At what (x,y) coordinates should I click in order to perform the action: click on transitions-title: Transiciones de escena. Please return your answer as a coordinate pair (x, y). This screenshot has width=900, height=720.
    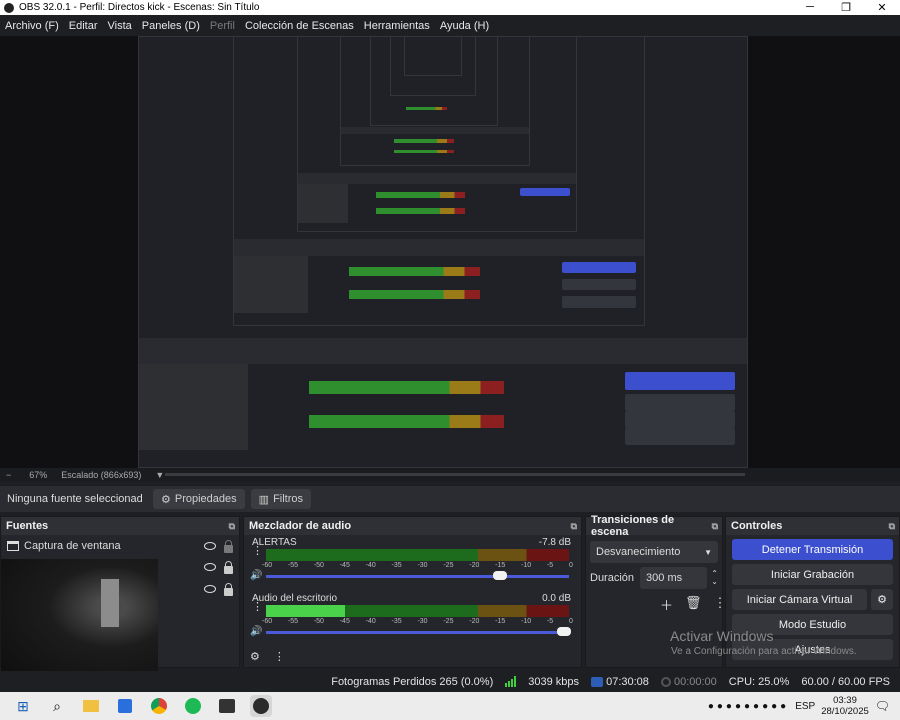
    Looking at the image, I should click on (633, 526).